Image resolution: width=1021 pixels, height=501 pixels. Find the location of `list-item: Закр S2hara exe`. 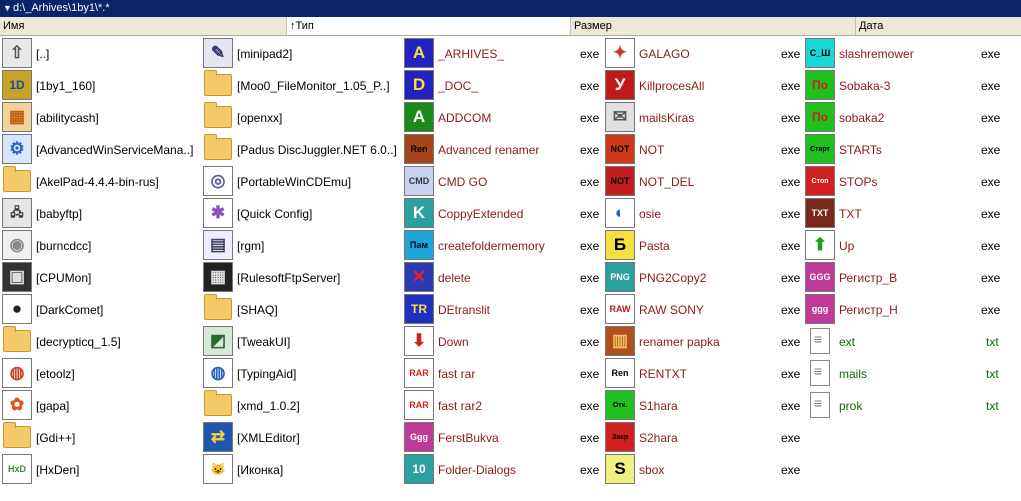

list-item: Закр S2hara exe is located at coordinates (703, 438).